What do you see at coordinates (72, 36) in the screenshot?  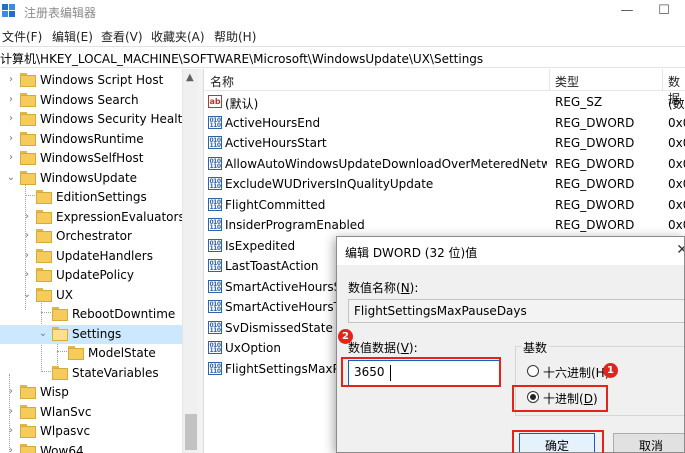 I see `menu-edit: 编辑(E)` at bounding box center [72, 36].